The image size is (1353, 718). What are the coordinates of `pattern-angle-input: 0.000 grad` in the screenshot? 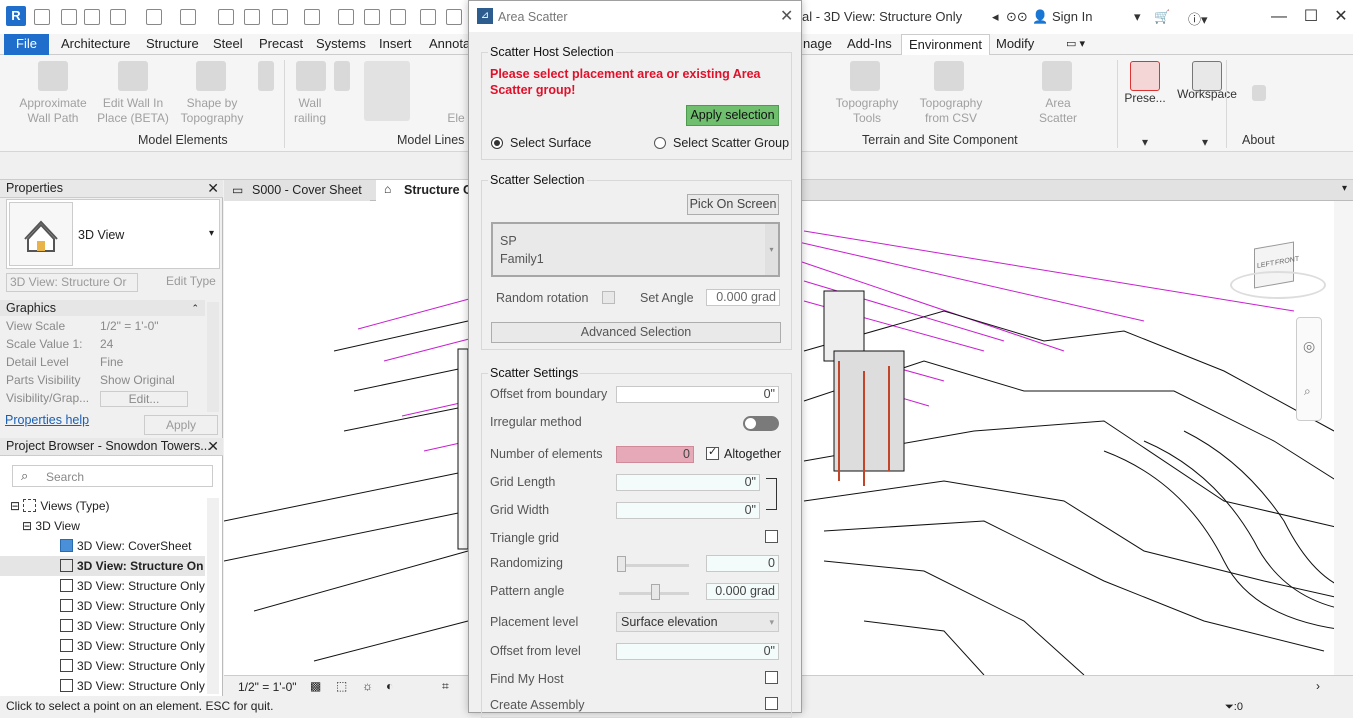 It's located at (742, 591).